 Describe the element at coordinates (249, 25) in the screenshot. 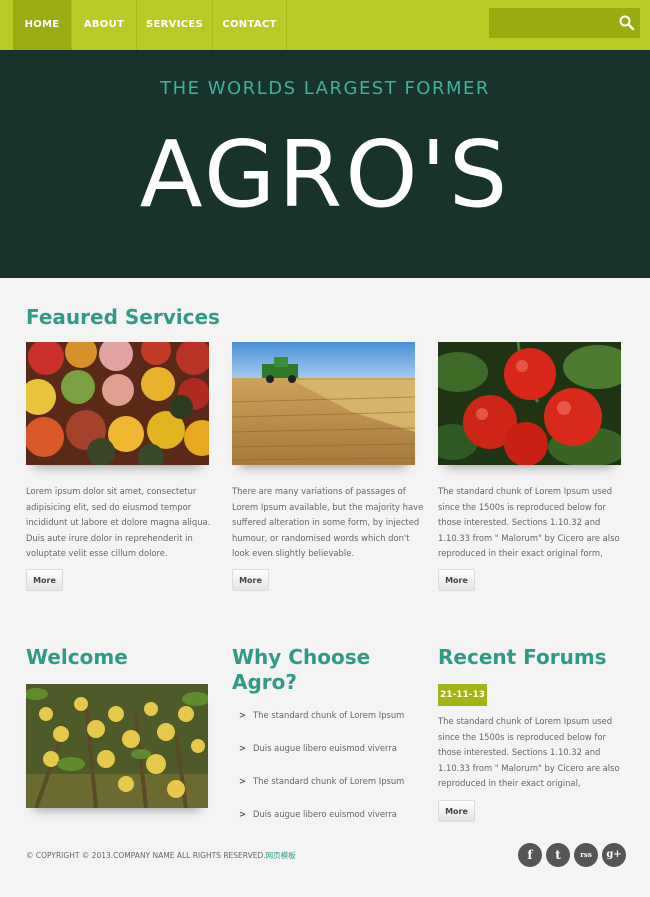

I see `nav-contact: CONTACT` at that location.